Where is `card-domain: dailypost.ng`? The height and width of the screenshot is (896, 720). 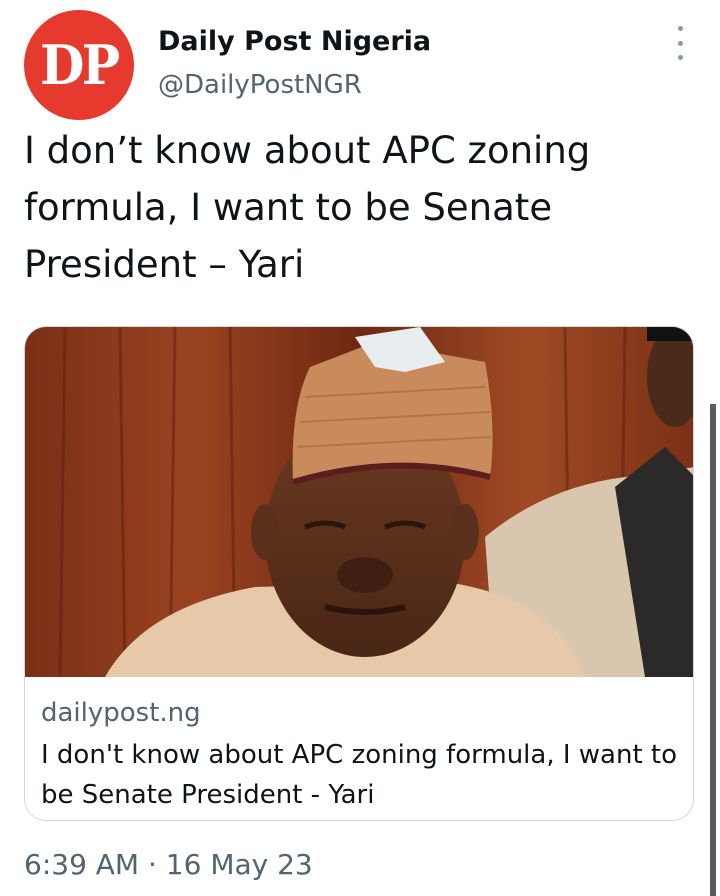 card-domain: dailypost.ng is located at coordinates (121, 713).